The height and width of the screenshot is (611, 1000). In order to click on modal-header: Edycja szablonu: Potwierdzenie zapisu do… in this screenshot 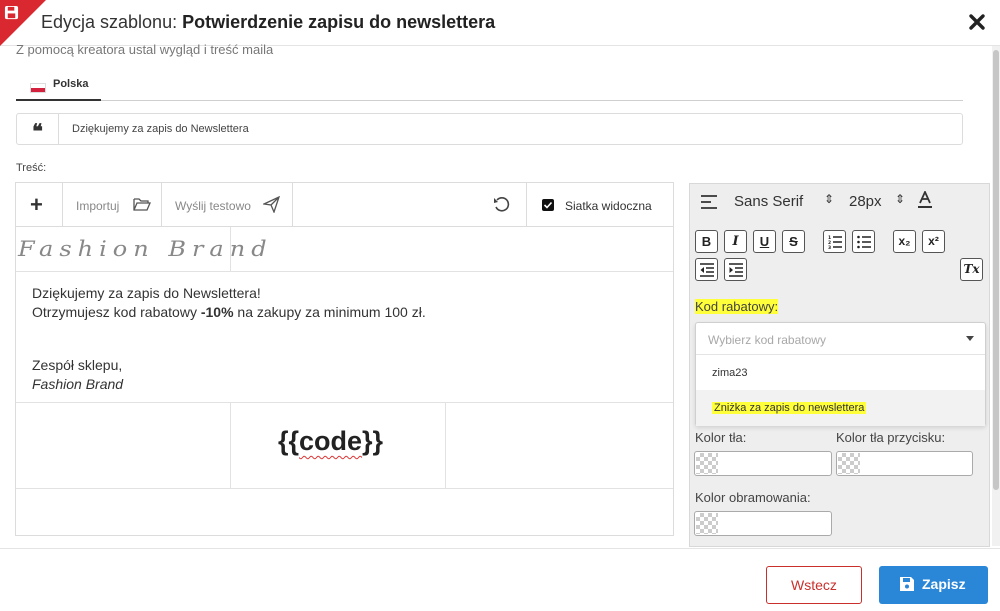, I will do `click(500, 23)`.